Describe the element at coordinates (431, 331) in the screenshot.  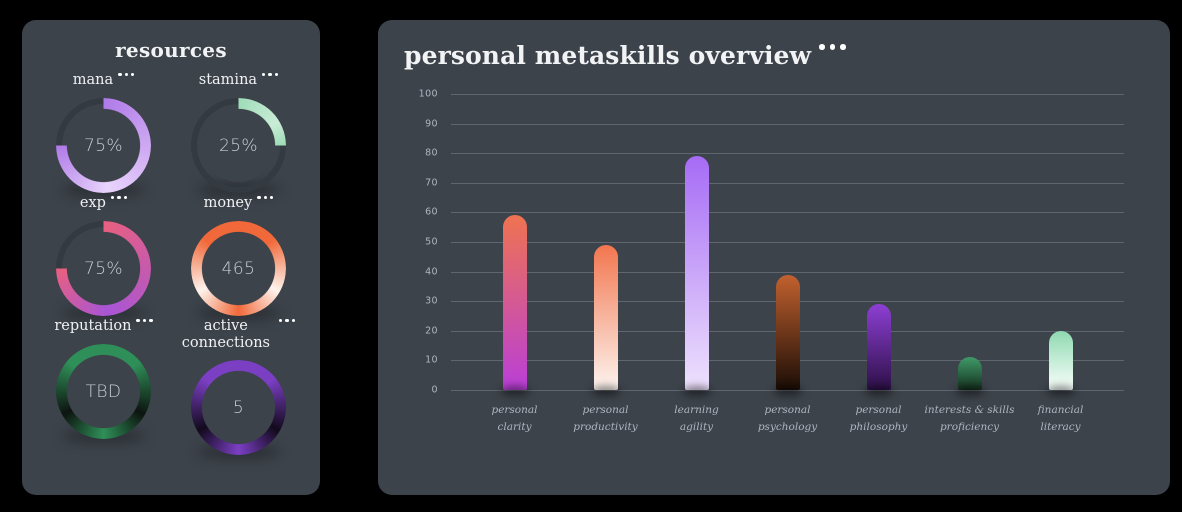
I see `y-axis-tick: 20` at that location.